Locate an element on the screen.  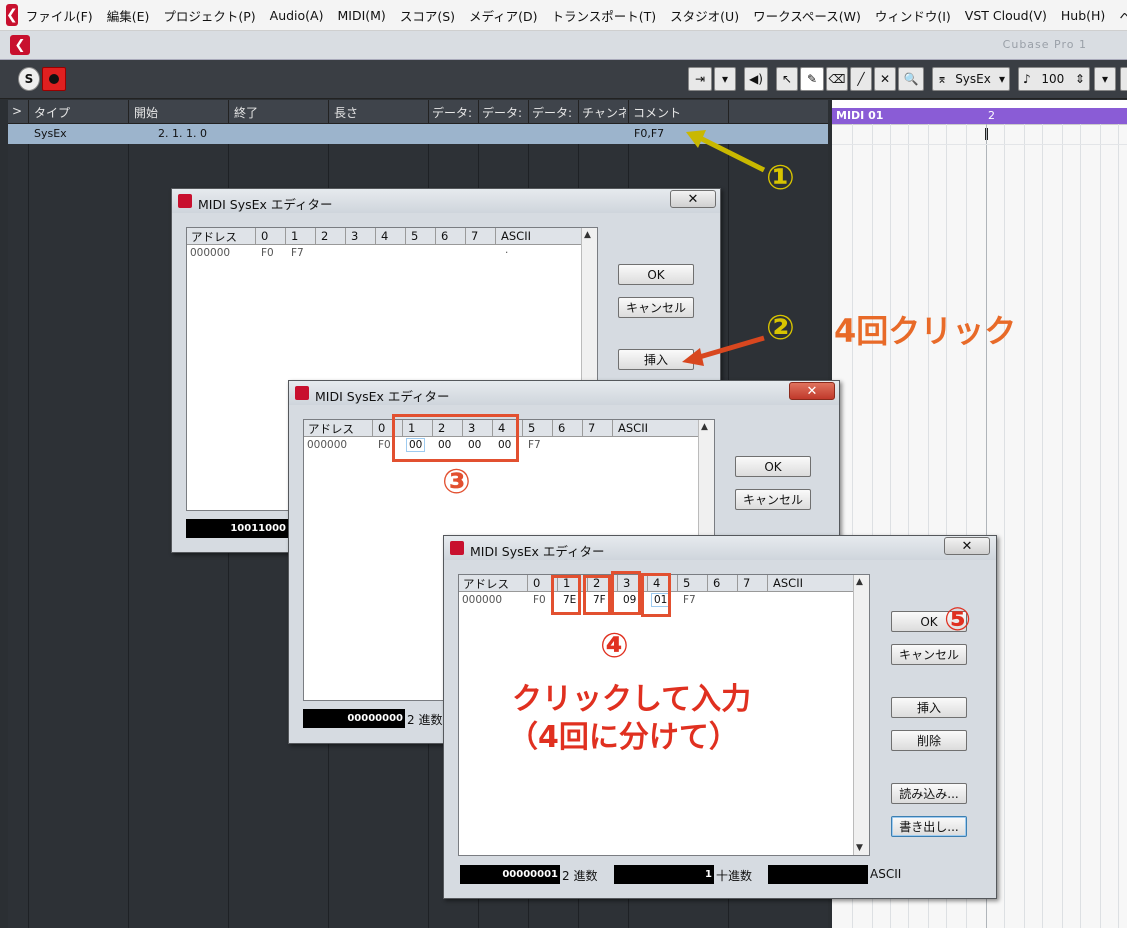
pencil-tool-icon: ✎ is located at coordinates (812, 79).